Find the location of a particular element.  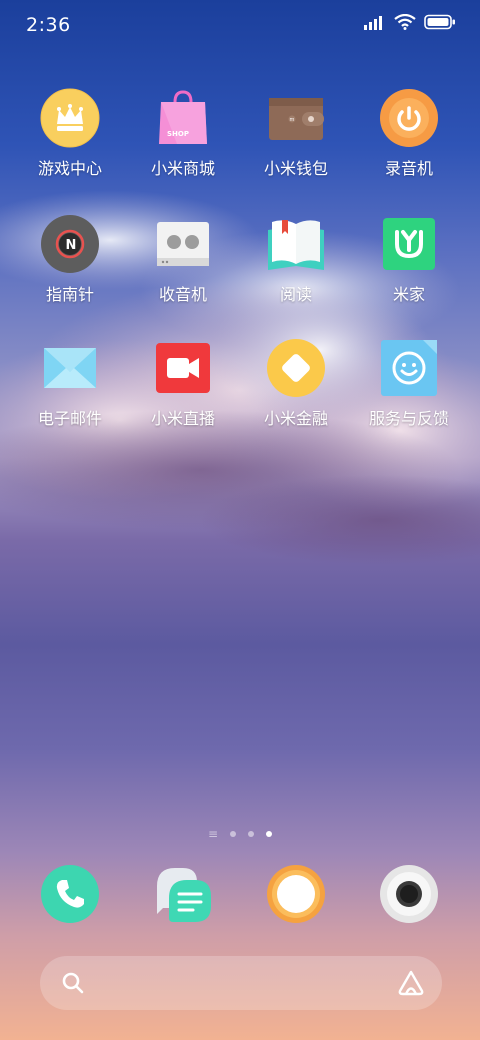

app-mi-finance: 小米金融 is located at coordinates (296, 383).